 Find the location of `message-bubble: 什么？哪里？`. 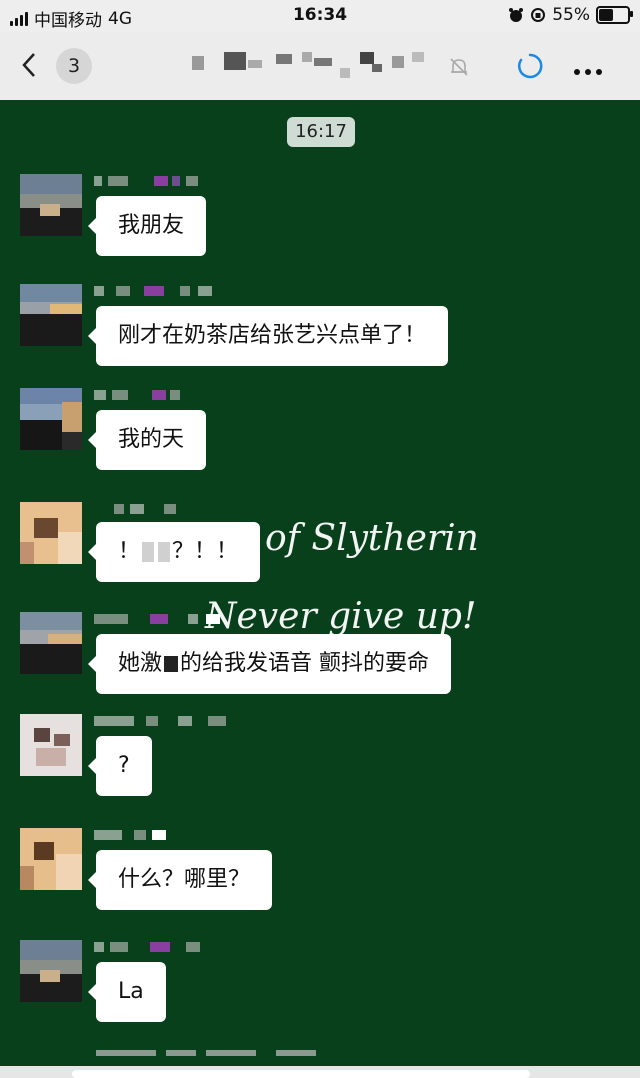

message-bubble: 什么？哪里？ is located at coordinates (180, 880).